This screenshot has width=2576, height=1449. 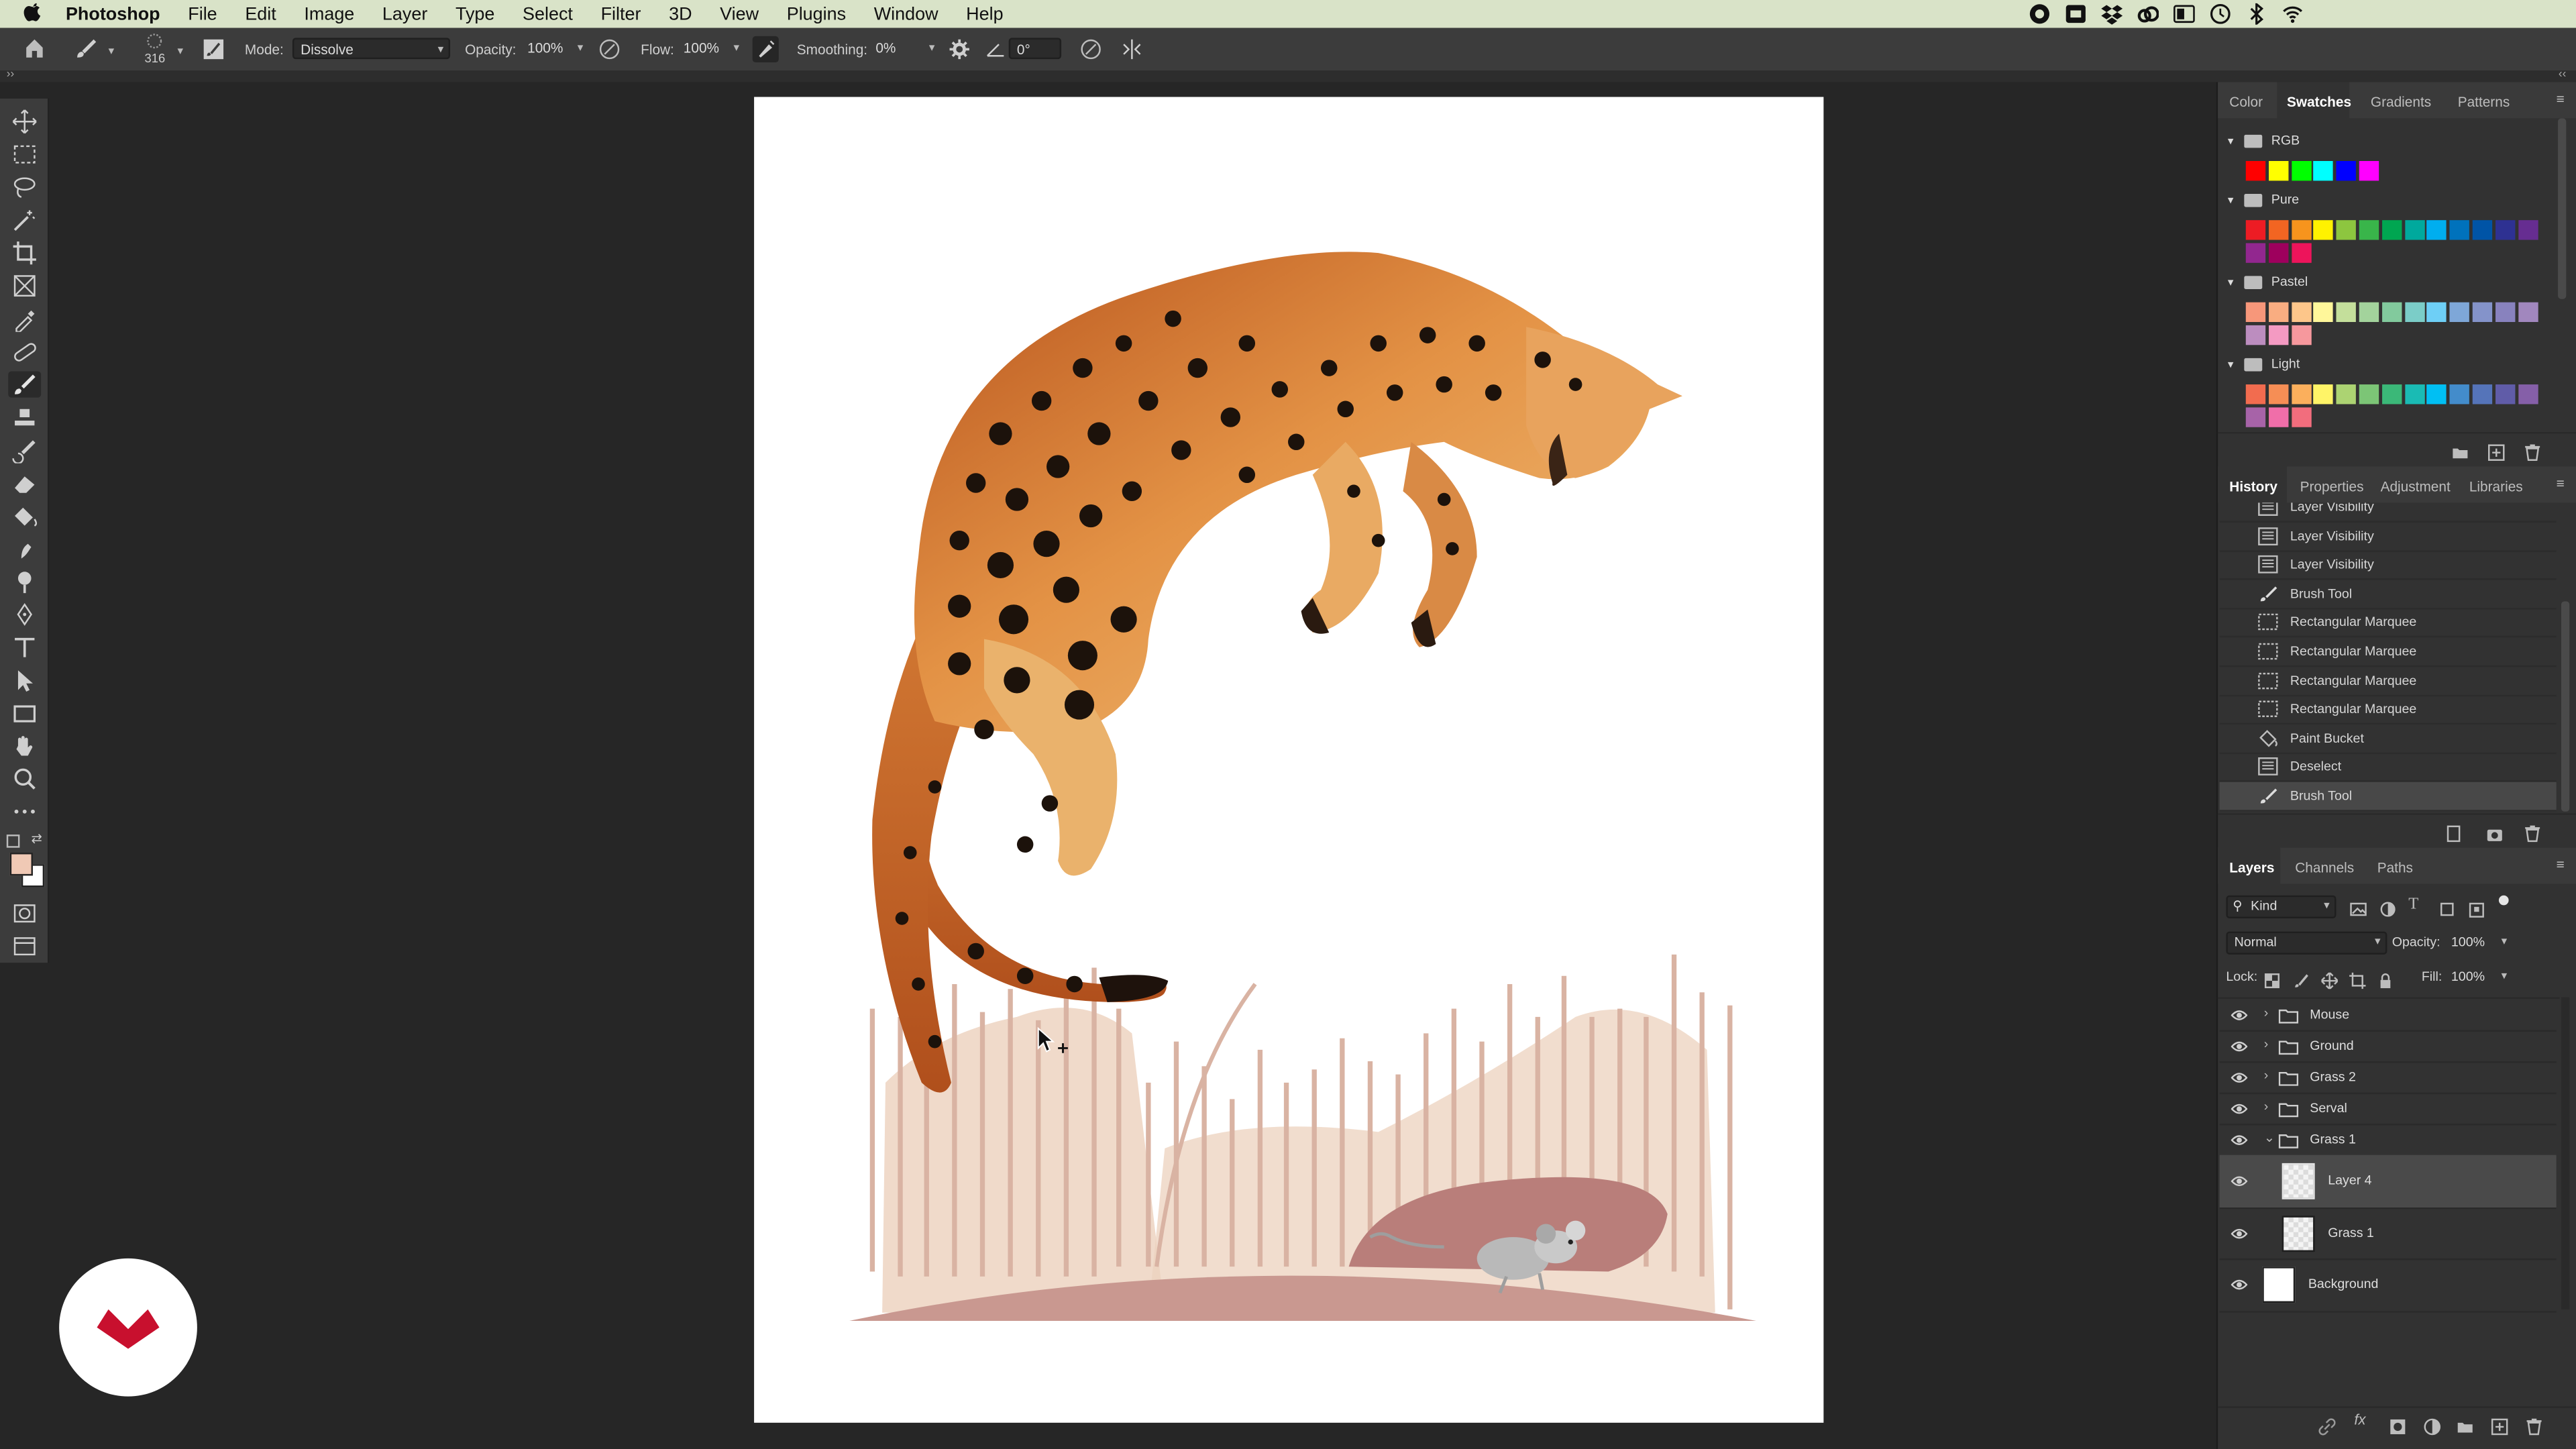 What do you see at coordinates (2479, 941) in the screenshot?
I see `layer-opacity-field: 100% ▾` at bounding box center [2479, 941].